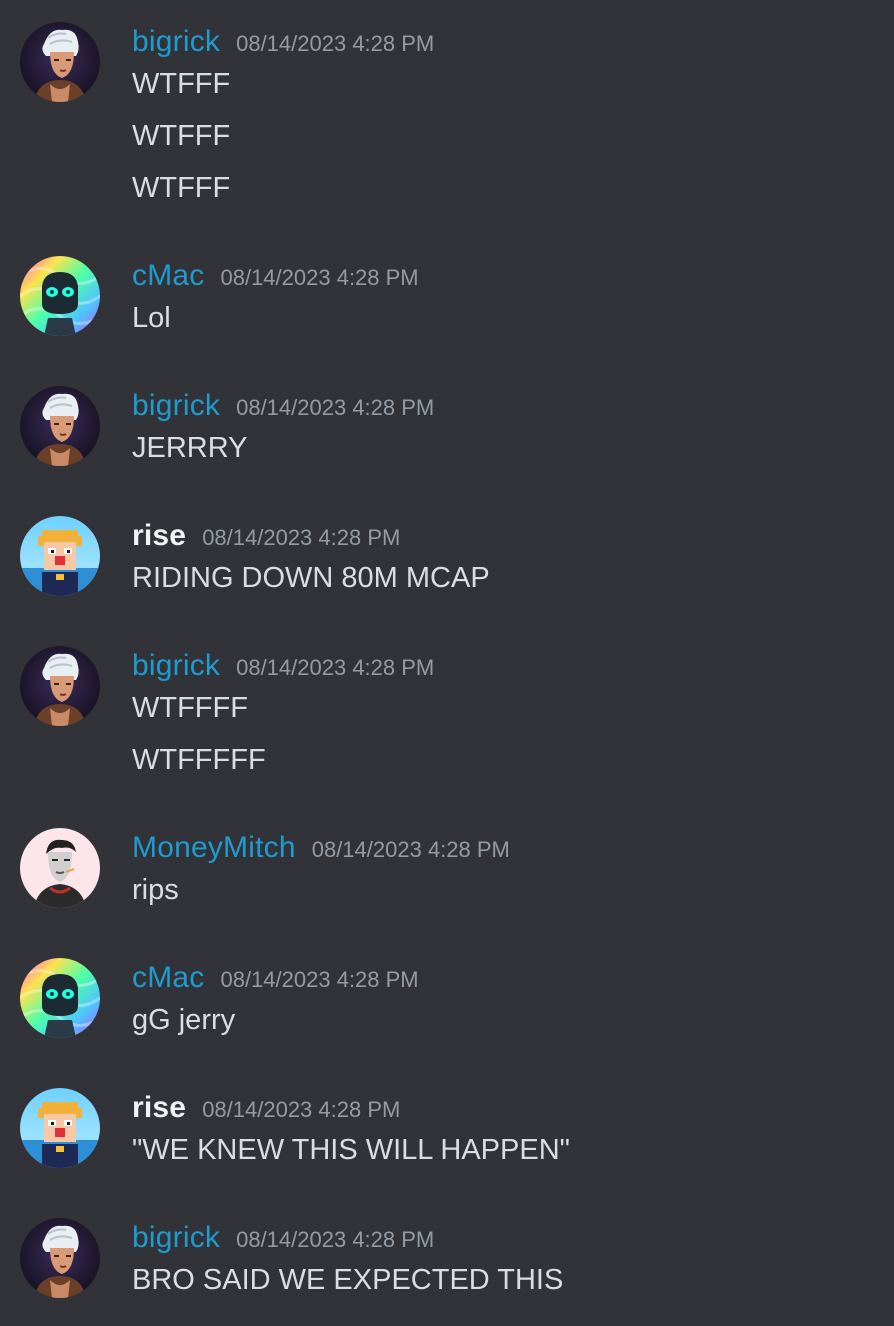  Describe the element at coordinates (60, 868) in the screenshot. I see `moneymitch-avatar-icon` at that location.